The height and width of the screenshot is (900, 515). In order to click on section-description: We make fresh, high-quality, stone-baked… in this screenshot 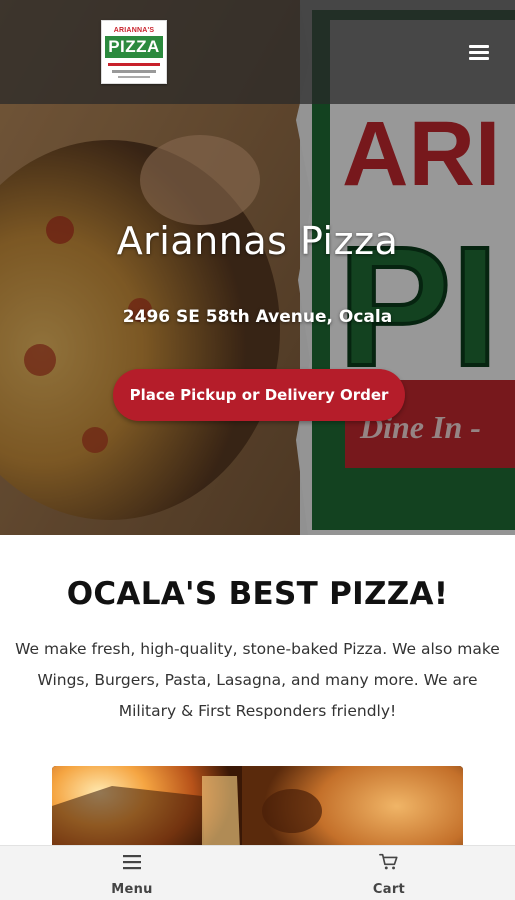, I will do `click(257, 680)`.